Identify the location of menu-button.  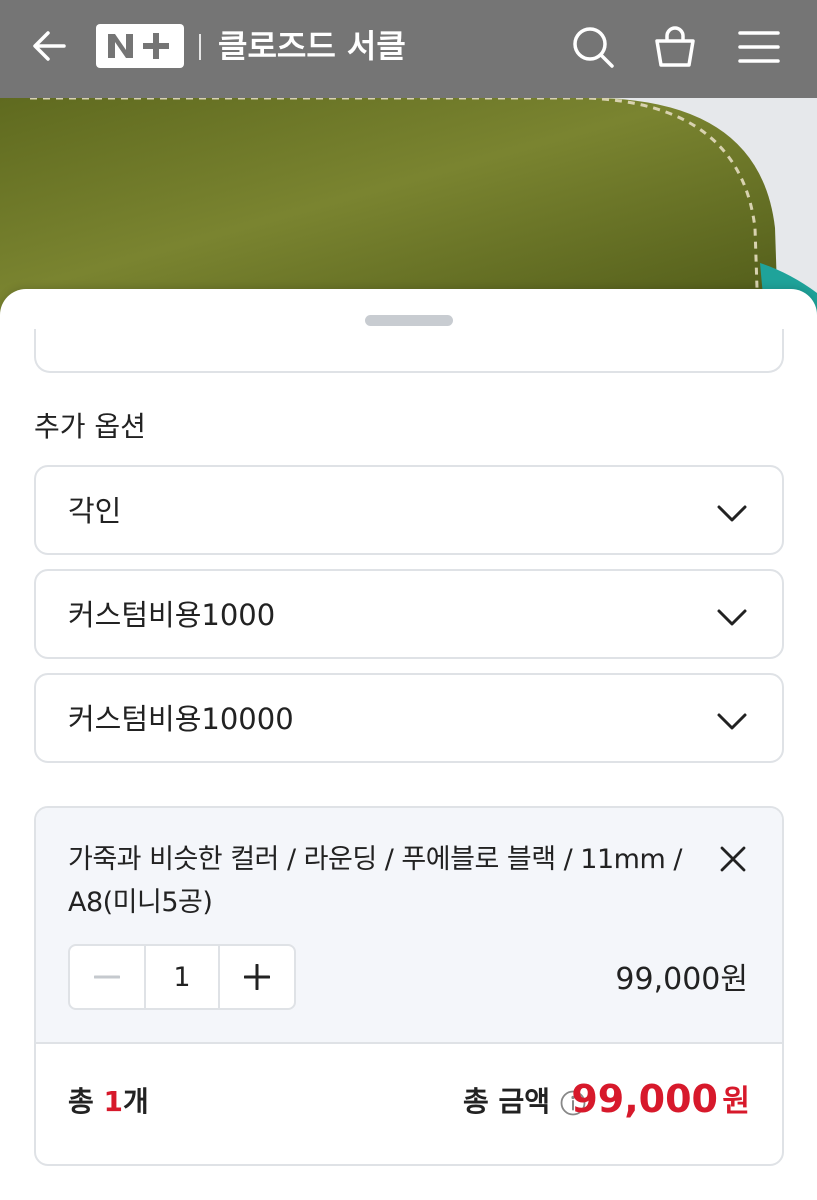
(759, 47).